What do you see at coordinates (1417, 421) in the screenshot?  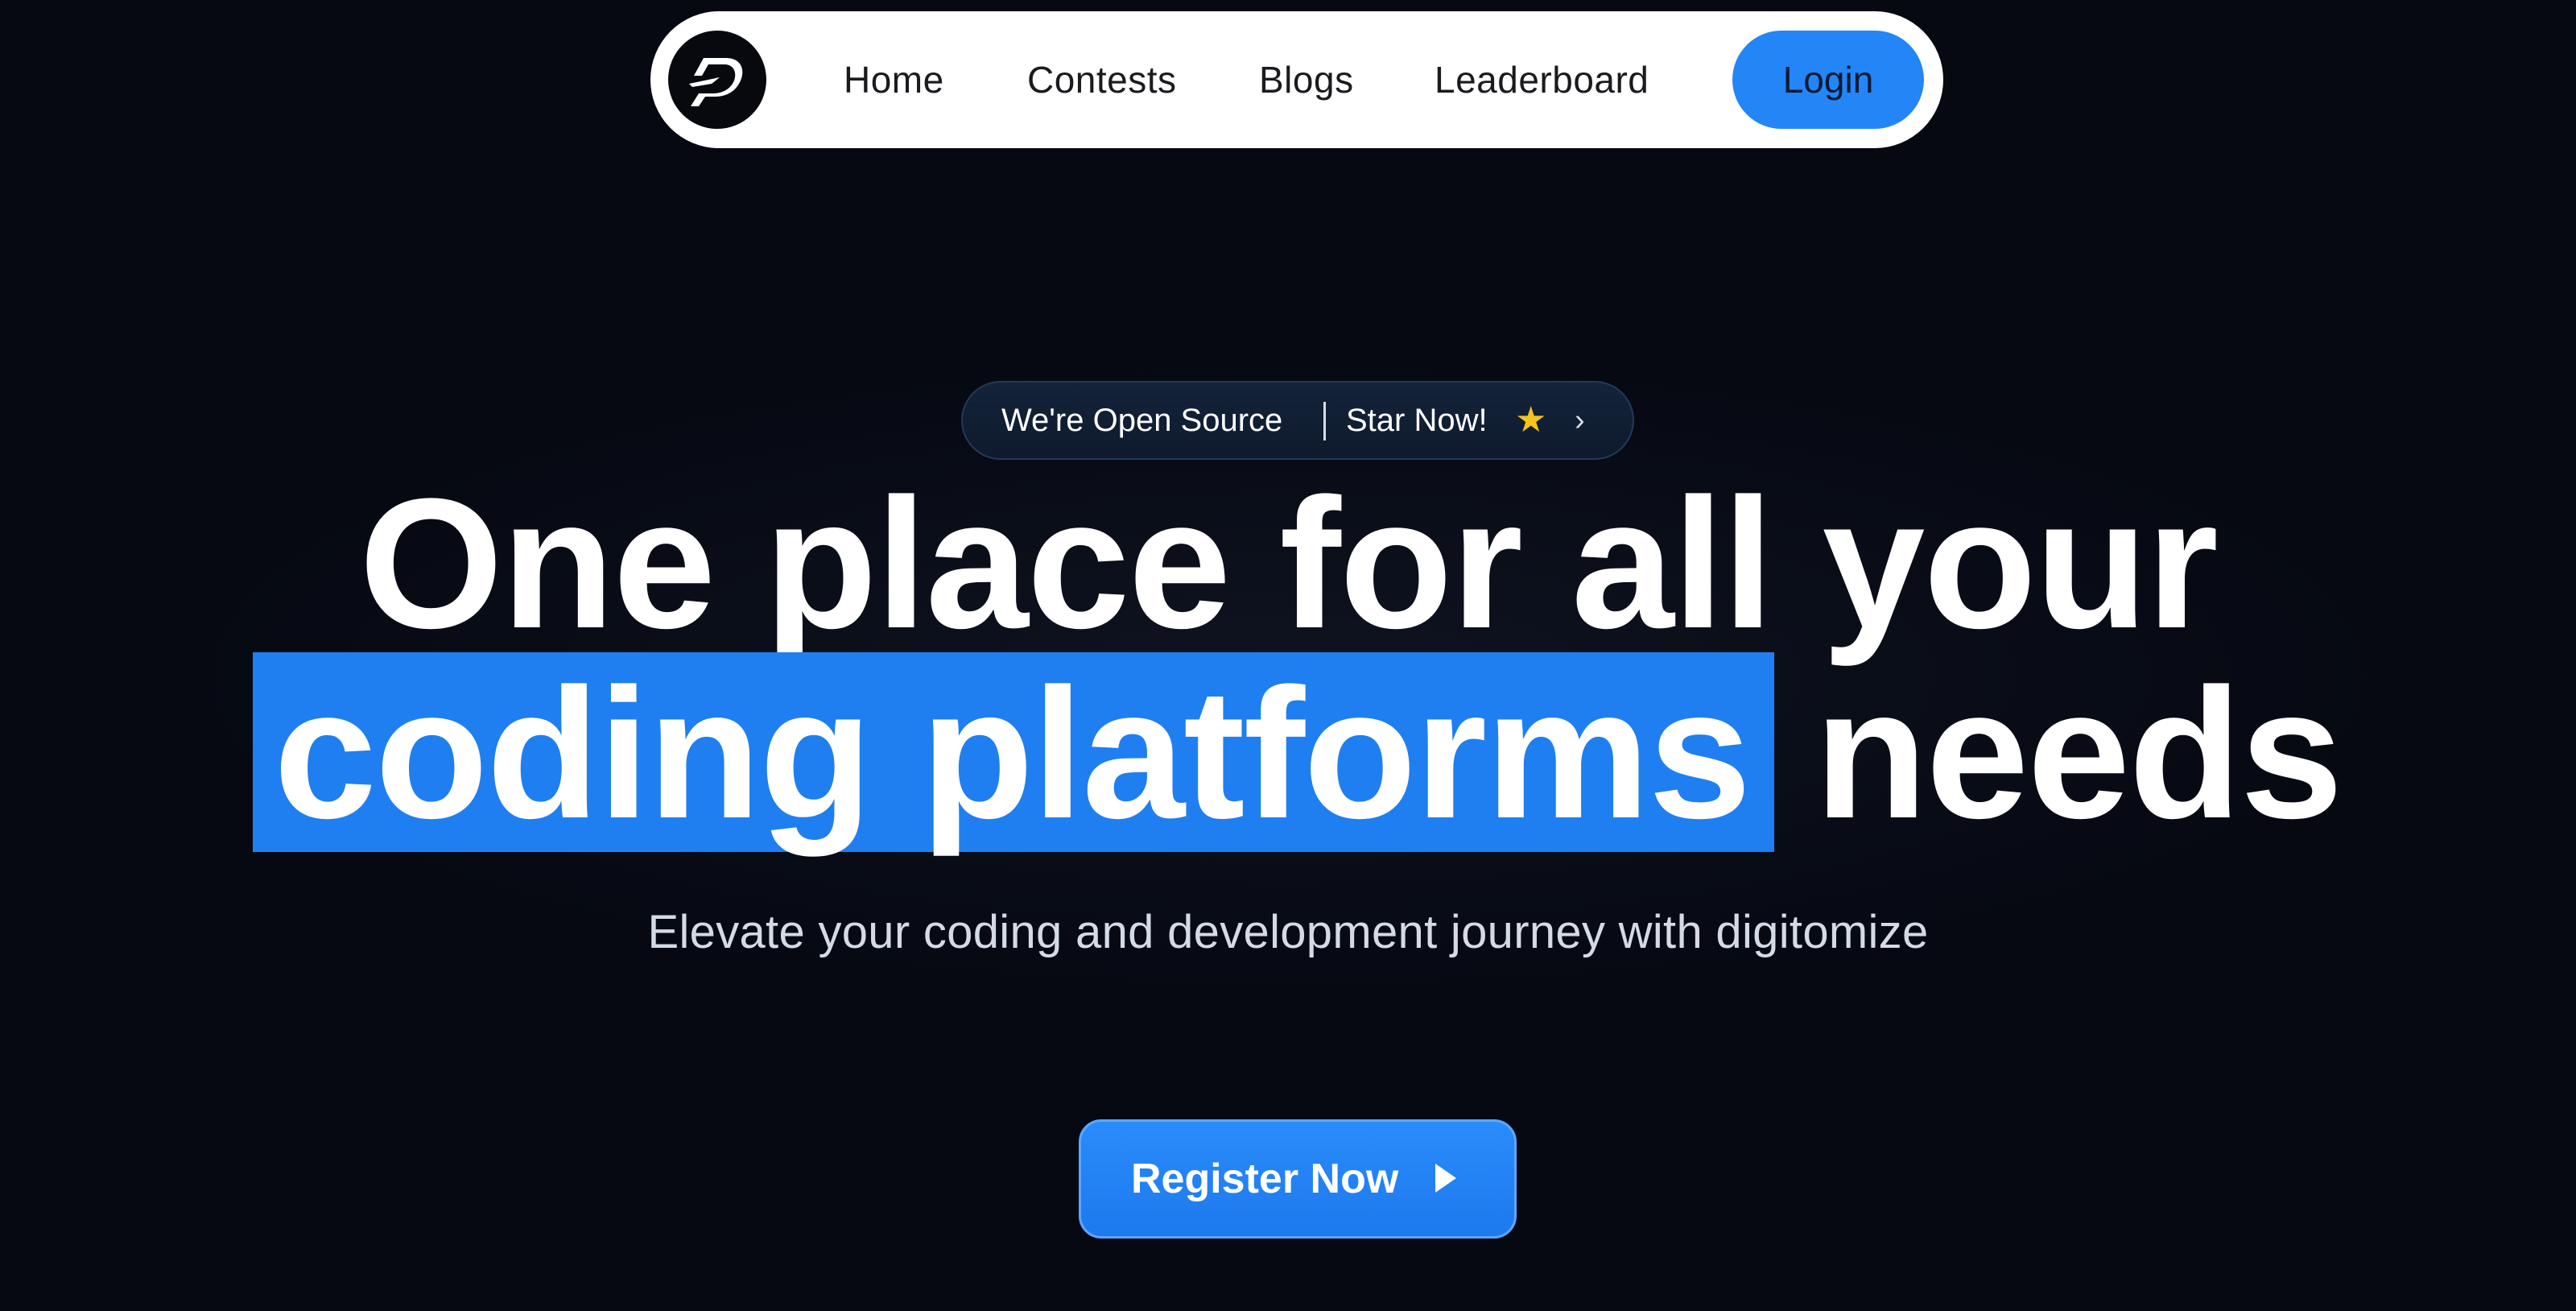 I see `badge-star-now-text: Star Now!` at bounding box center [1417, 421].